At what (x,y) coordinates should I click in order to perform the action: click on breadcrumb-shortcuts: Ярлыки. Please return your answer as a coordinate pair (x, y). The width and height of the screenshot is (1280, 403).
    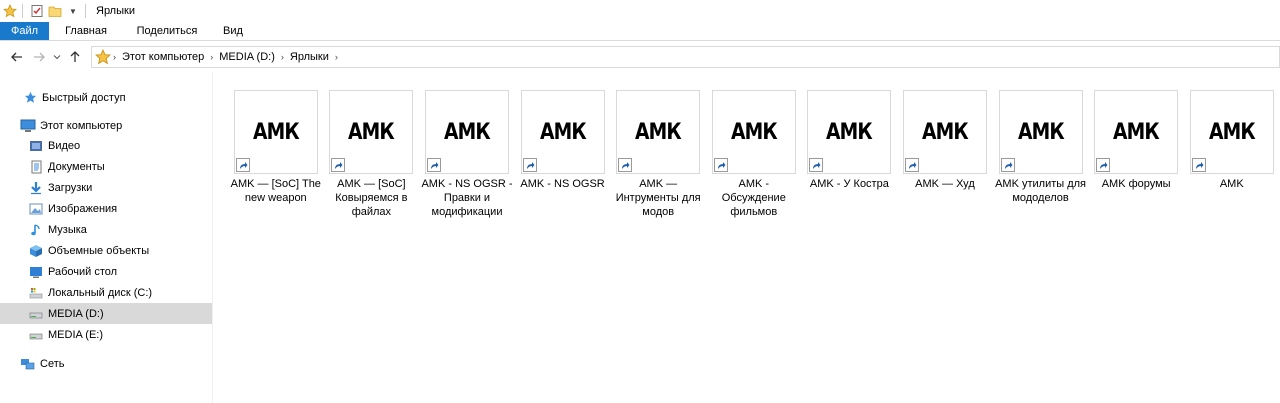
    Looking at the image, I should click on (309, 57).